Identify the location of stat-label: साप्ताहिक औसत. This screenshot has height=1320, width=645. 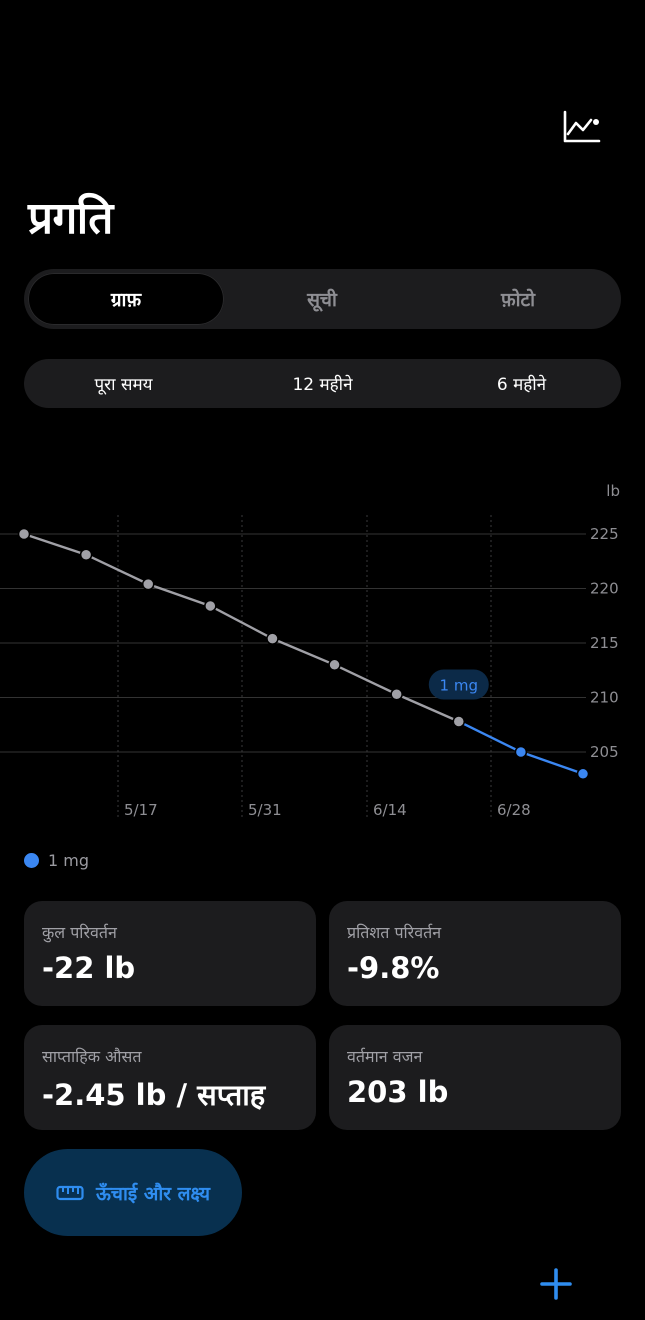
(92, 1056).